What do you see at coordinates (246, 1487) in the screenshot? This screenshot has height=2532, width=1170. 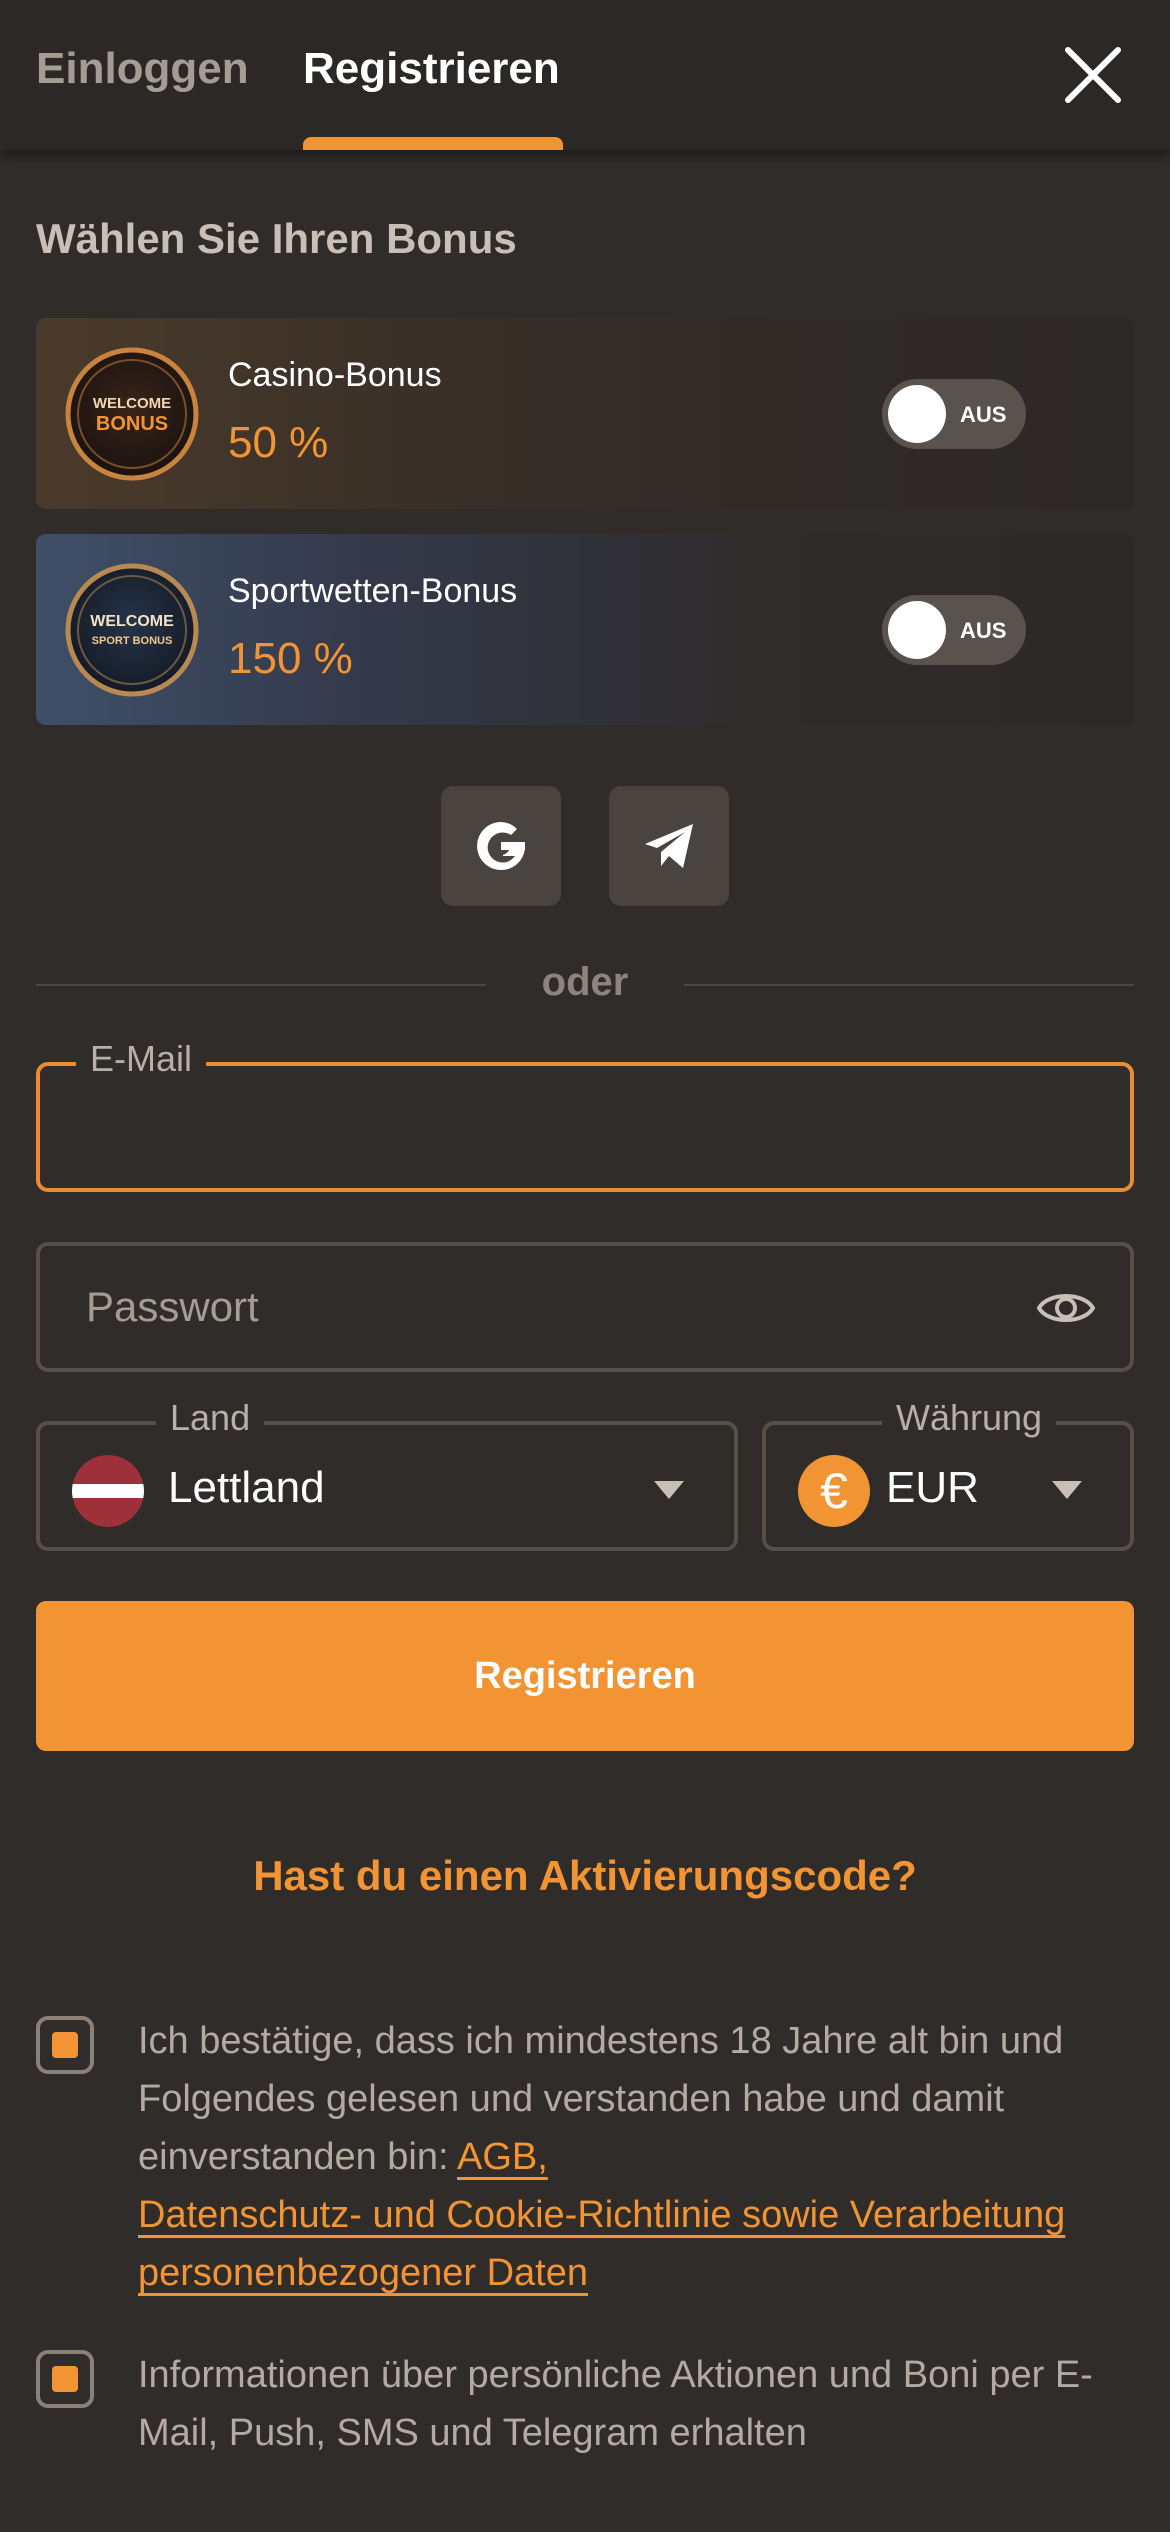 I see `country-value: Lettland` at bounding box center [246, 1487].